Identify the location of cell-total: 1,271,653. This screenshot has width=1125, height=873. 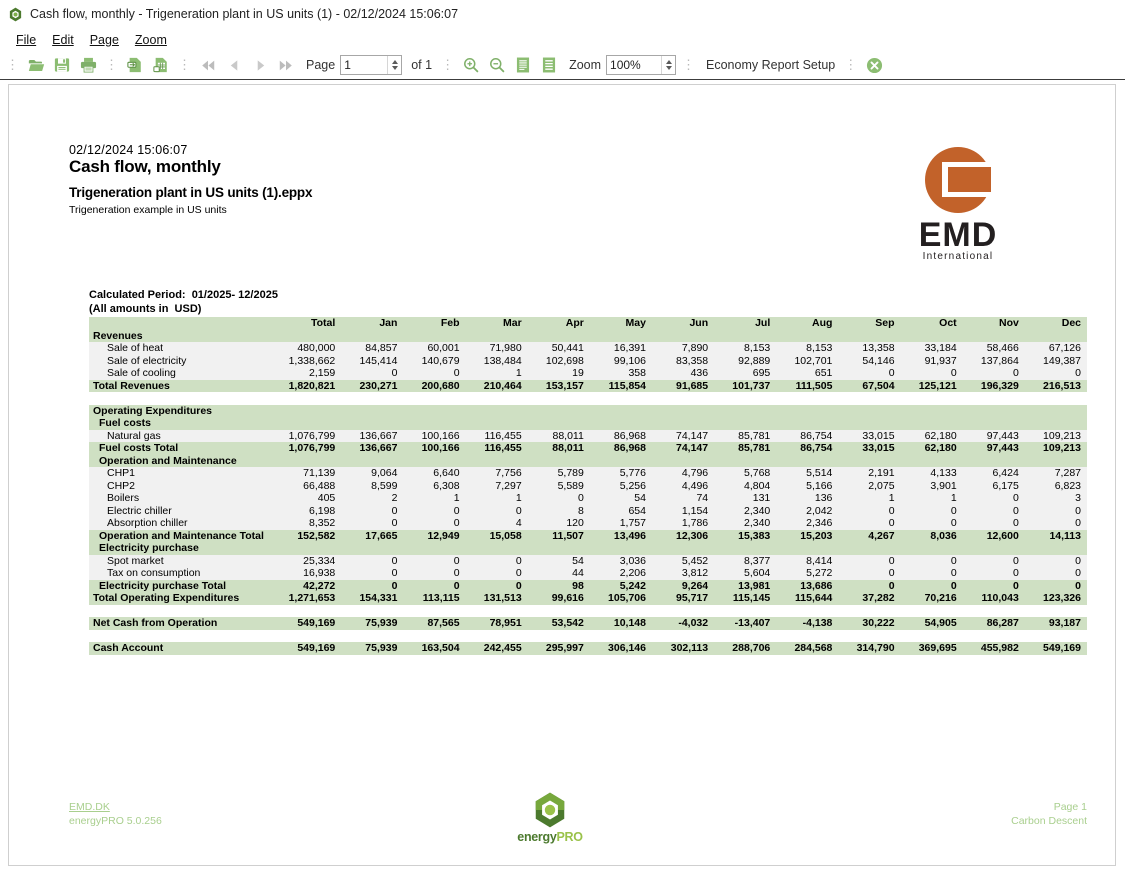
(310, 598).